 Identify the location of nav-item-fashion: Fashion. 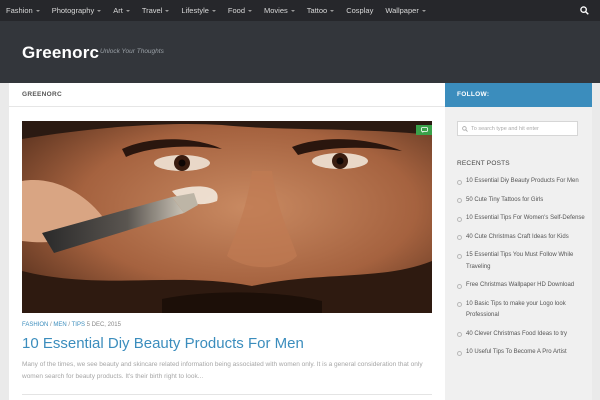
(23, 10).